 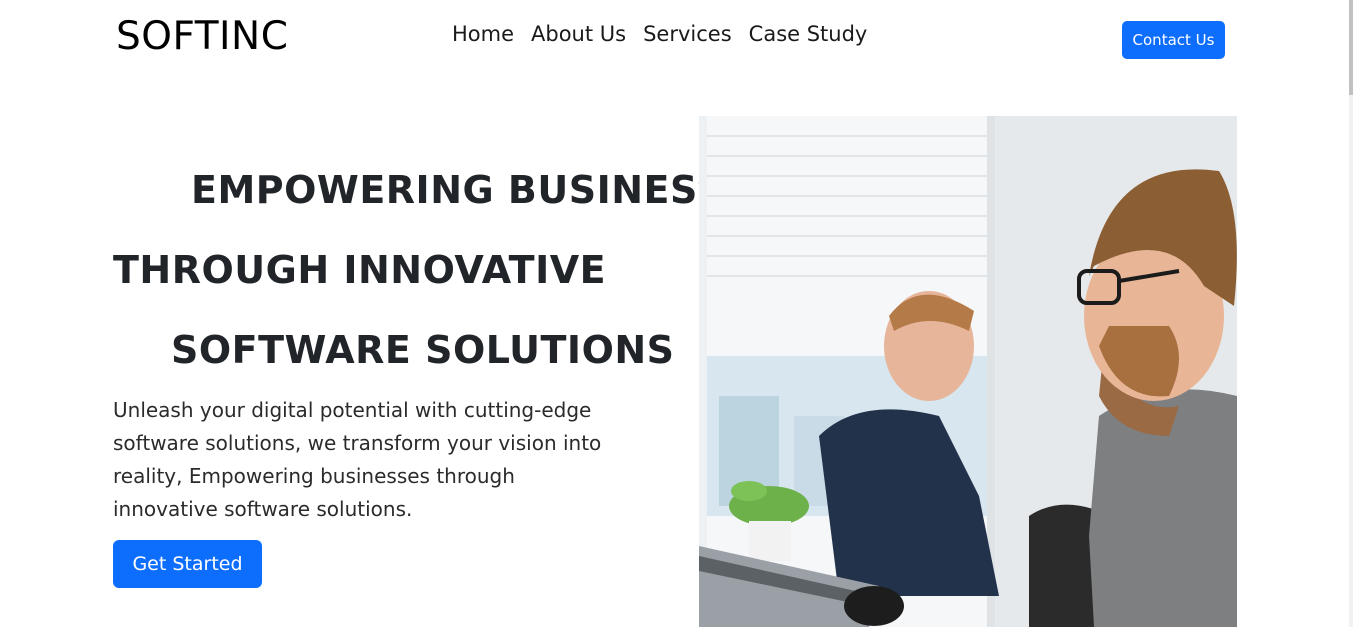 I want to click on nav-item-about-us: About Us, so click(x=578, y=34).